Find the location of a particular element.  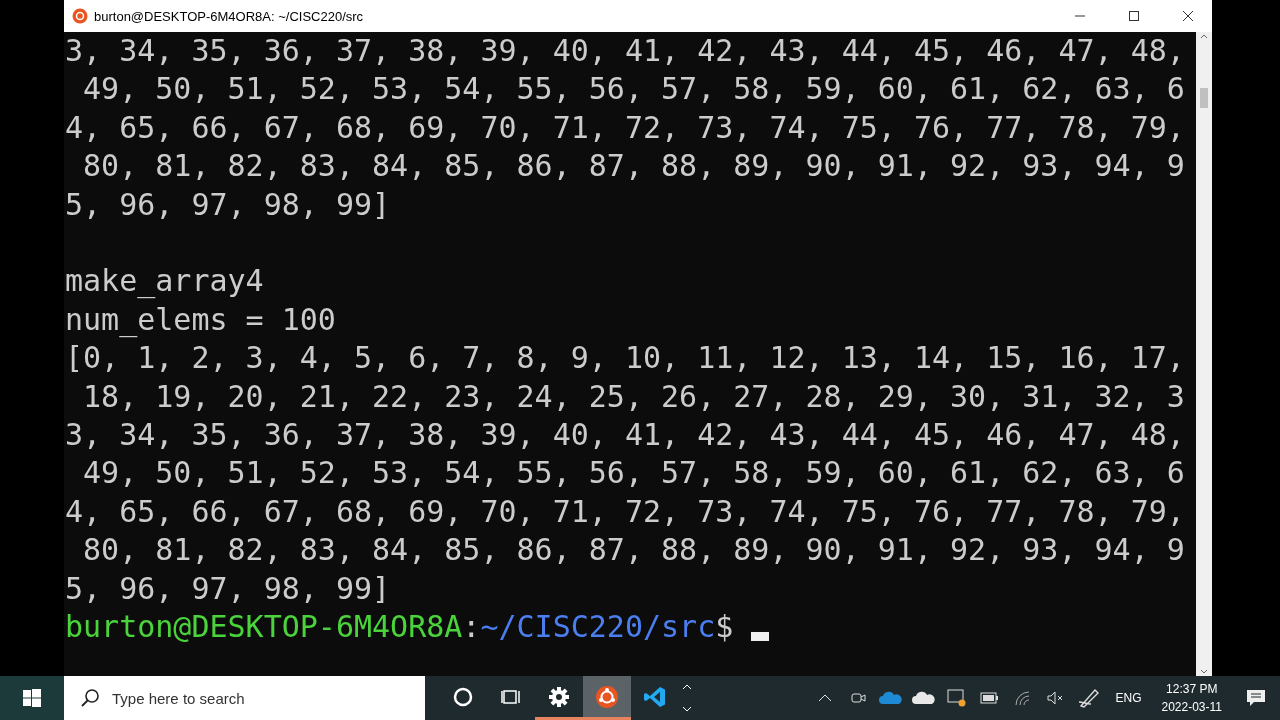

maximize-icon is located at coordinates (1134, 16).